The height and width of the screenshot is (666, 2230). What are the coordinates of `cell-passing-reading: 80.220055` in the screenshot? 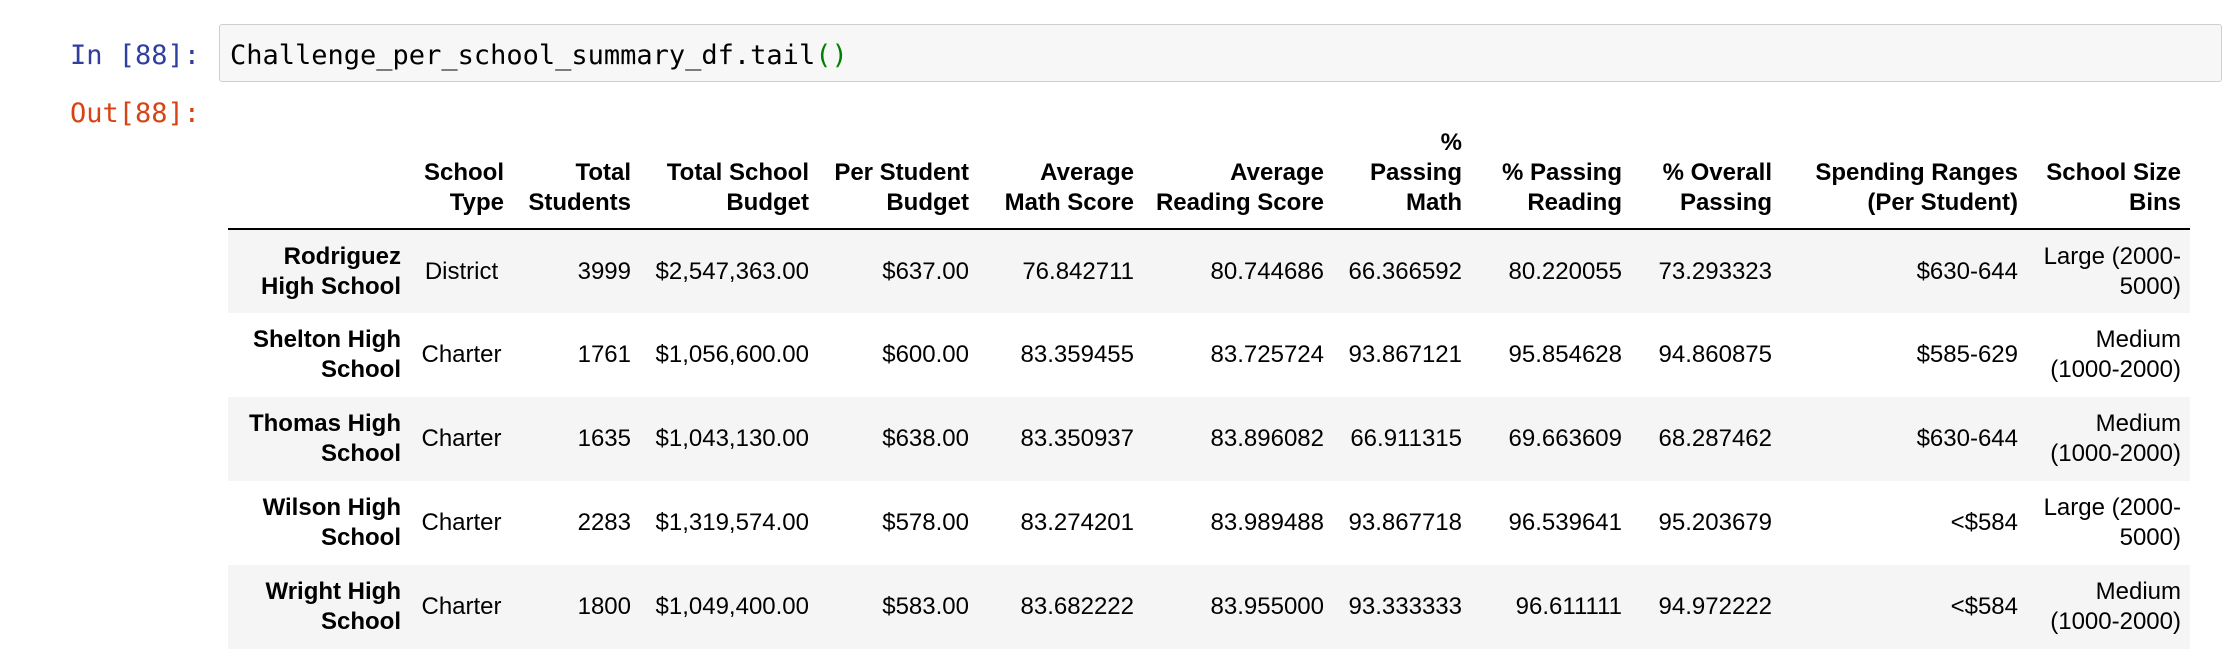 It's located at (1565, 271).